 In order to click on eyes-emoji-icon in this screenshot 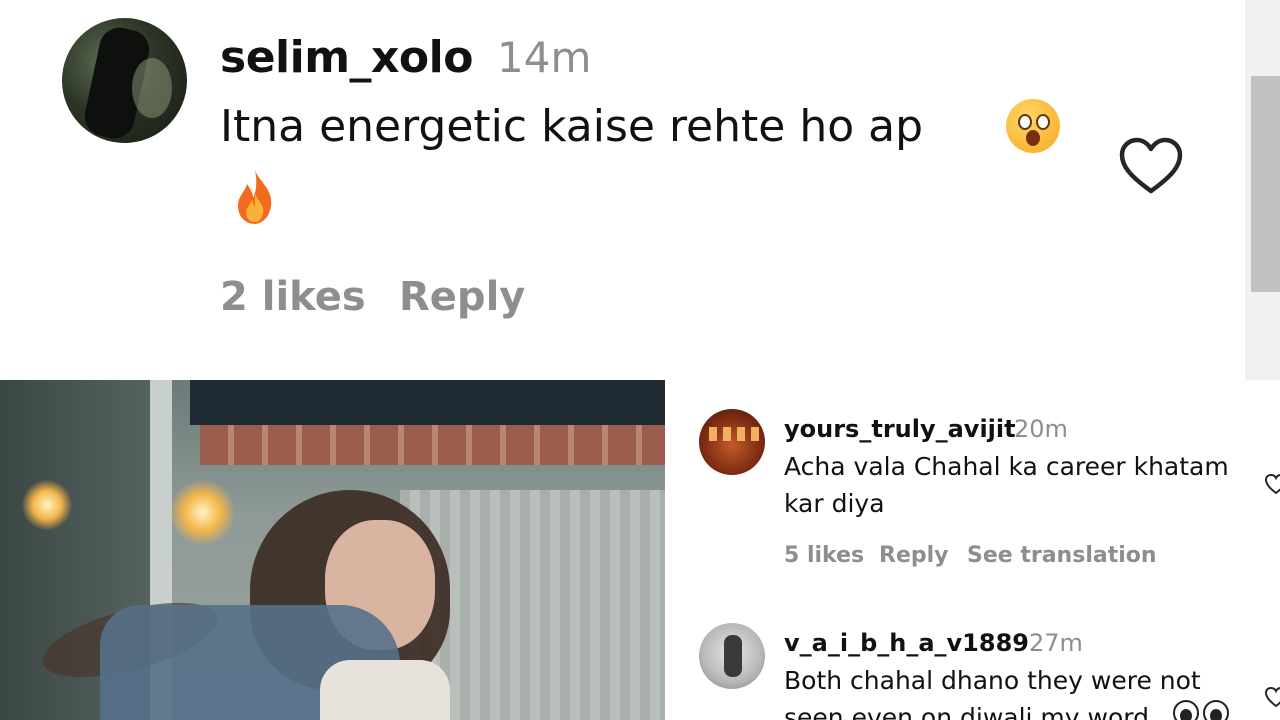, I will do `click(1201, 710)`.